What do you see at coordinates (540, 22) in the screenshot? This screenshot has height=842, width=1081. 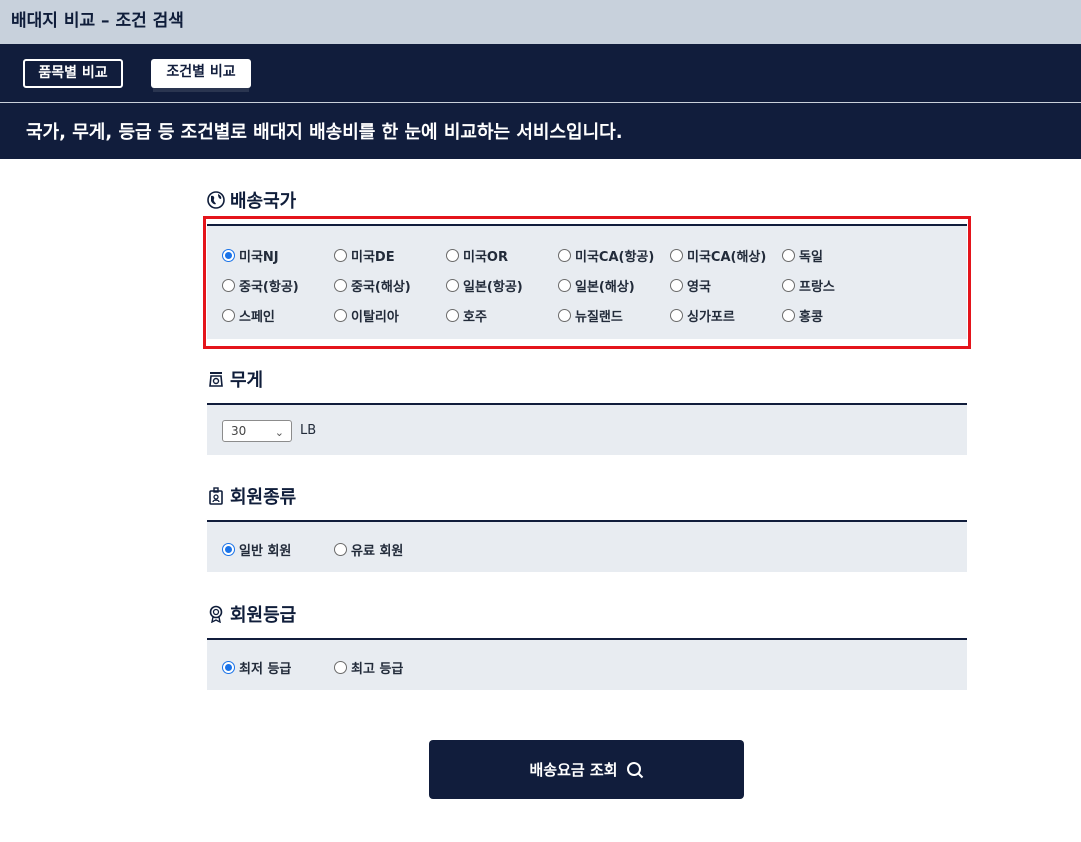 I see `title-bar: 배대지 비교 – 조건 검색` at bounding box center [540, 22].